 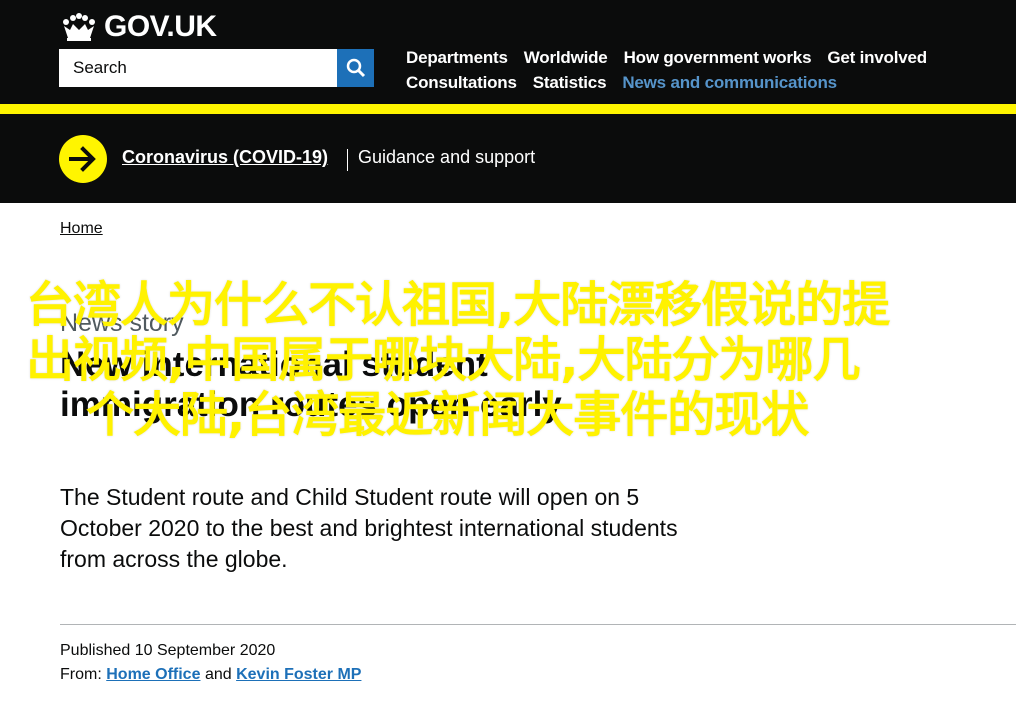 What do you see at coordinates (81, 674) in the screenshot?
I see `from-label: From:` at bounding box center [81, 674].